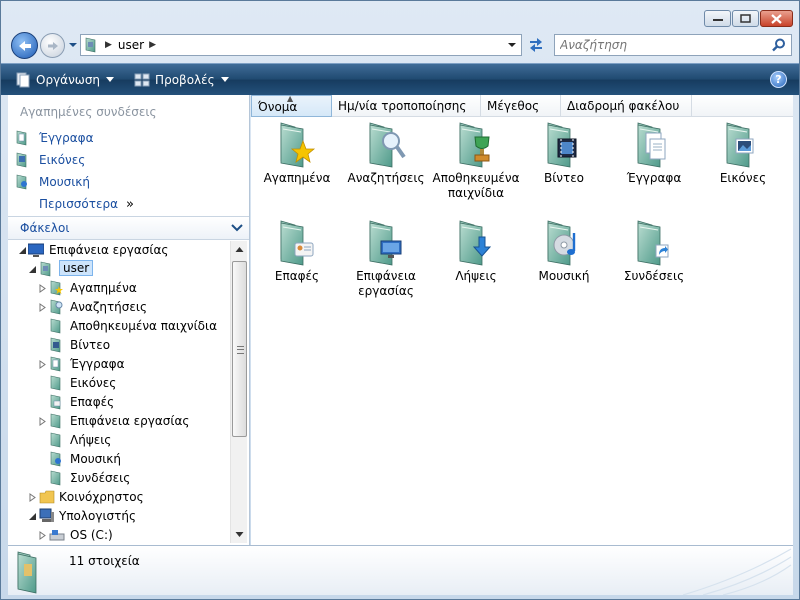 Image resolution: width=800 pixels, height=600 pixels. Describe the element at coordinates (64, 80) in the screenshot. I see `organize-button: Οργάνωση` at that location.